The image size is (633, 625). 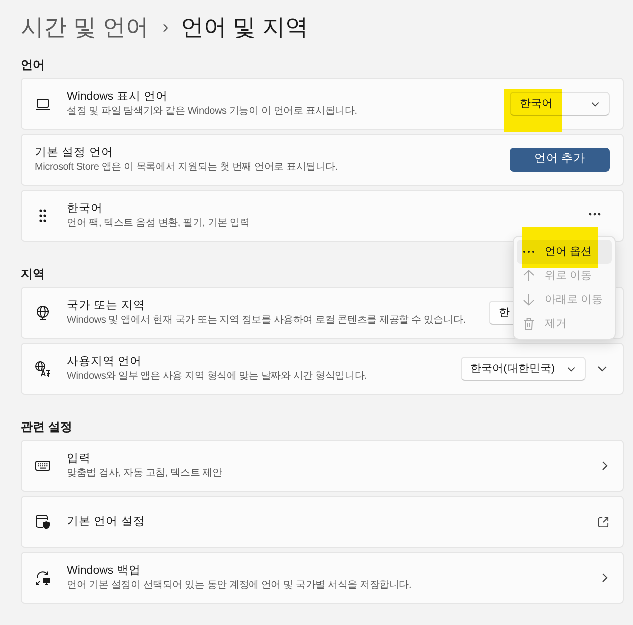 What do you see at coordinates (603, 522) in the screenshot?
I see `external-link-icon` at bounding box center [603, 522].